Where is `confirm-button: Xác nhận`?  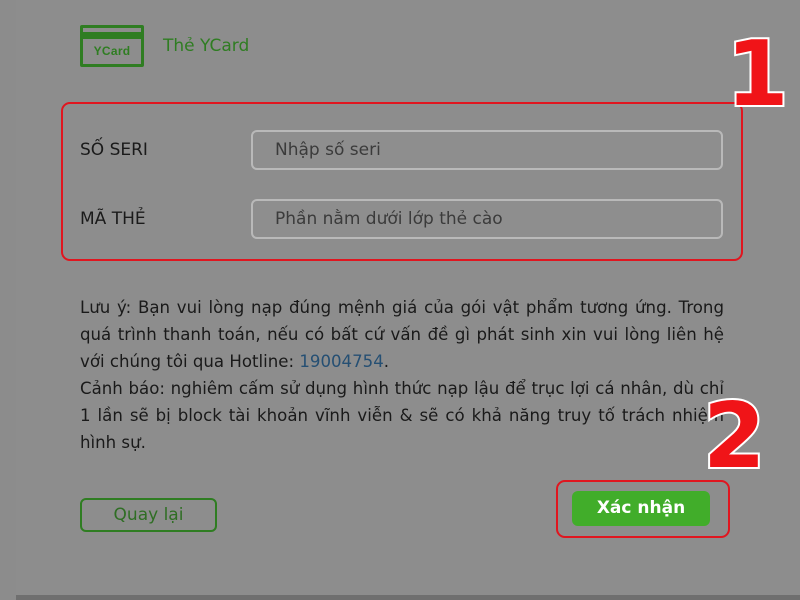 confirm-button: Xác nhận is located at coordinates (641, 508).